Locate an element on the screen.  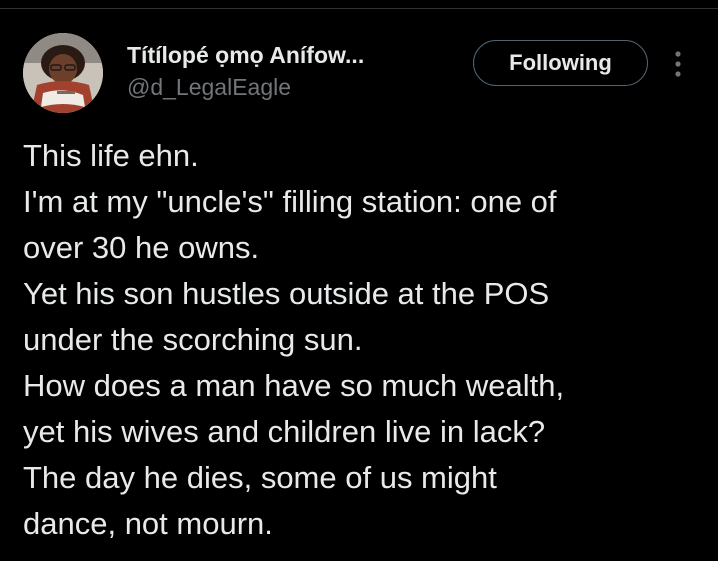
profile-photo-icon is located at coordinates (63, 73).